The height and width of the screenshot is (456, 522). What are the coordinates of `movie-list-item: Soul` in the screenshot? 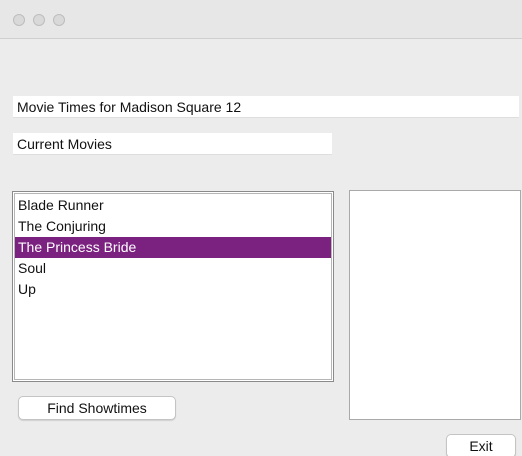 It's located at (173, 268).